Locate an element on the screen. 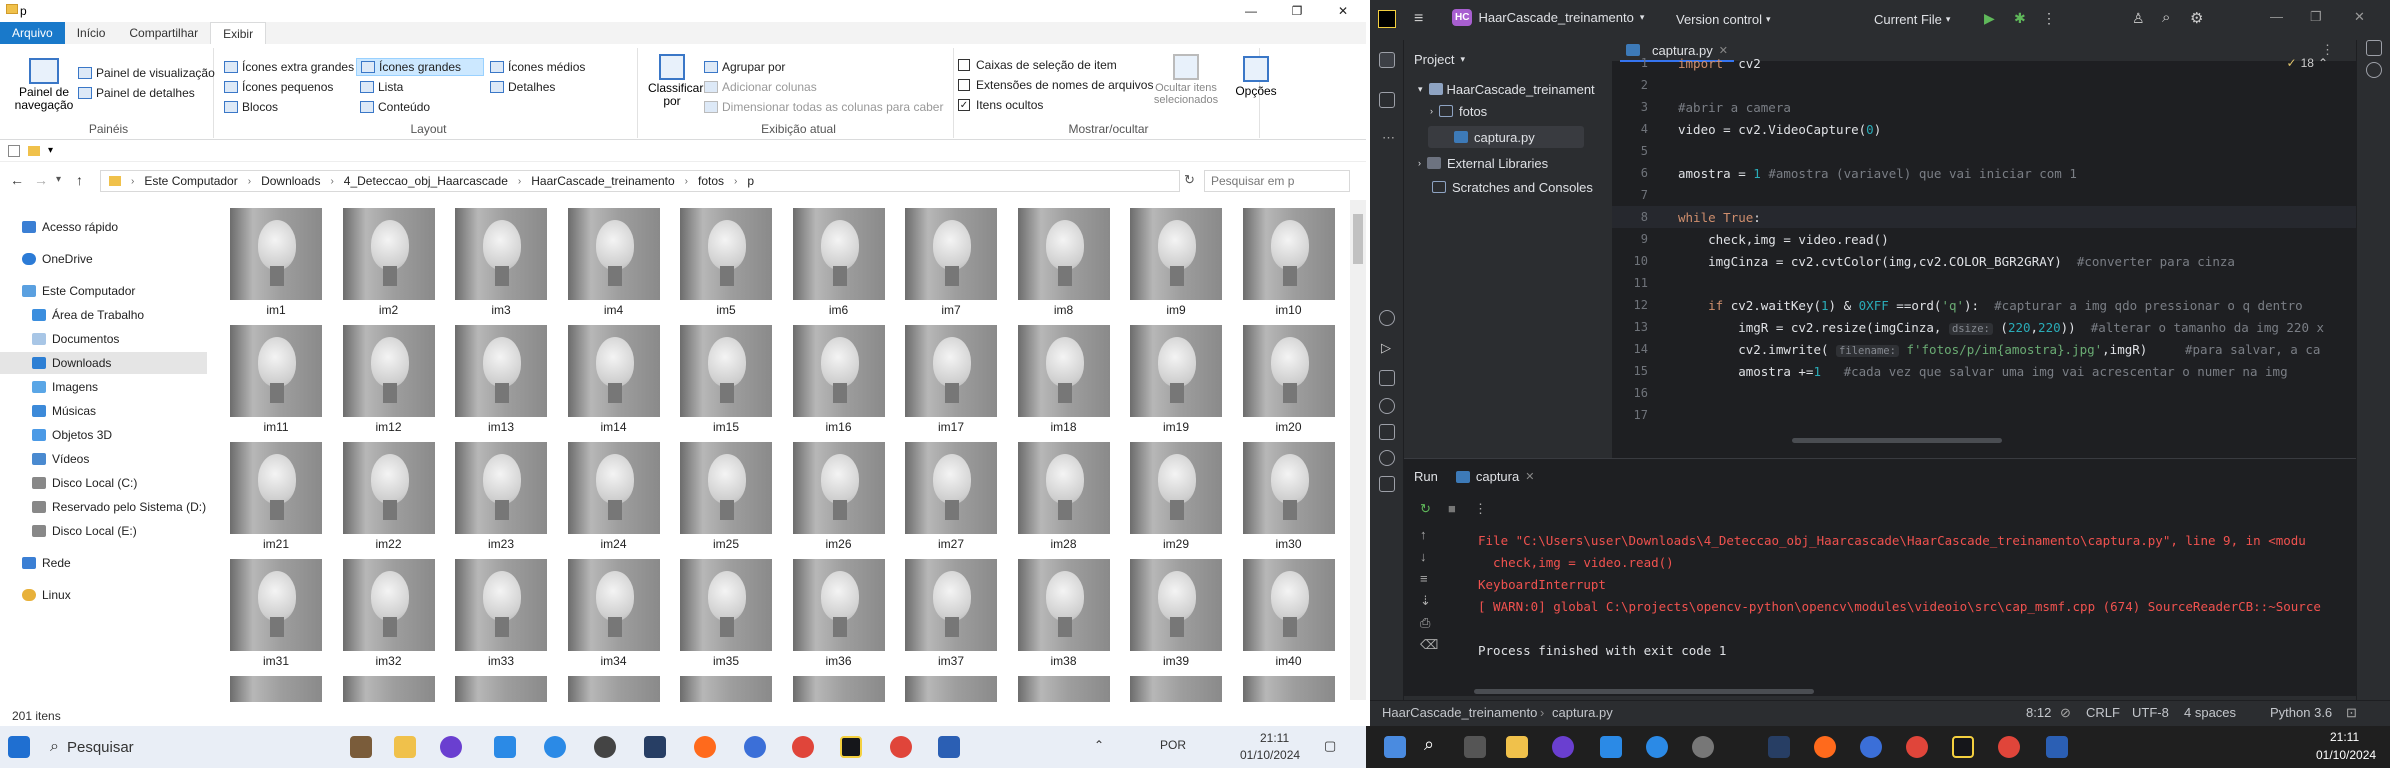 The height and width of the screenshot is (768, 2390). tray-chevron-icon: ⌃ is located at coordinates (1099, 745).